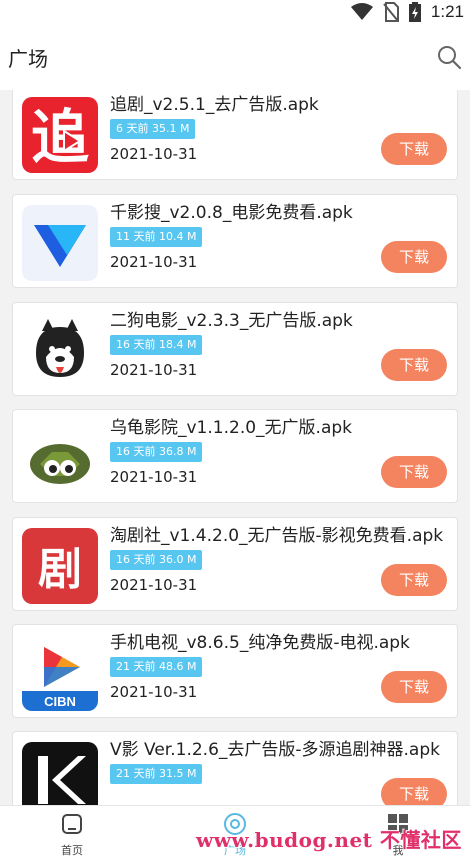 Image resolution: width=470 pixels, height=860 pixels. Describe the element at coordinates (60, 701) in the screenshot. I see `svg-text: CIBN` at that location.